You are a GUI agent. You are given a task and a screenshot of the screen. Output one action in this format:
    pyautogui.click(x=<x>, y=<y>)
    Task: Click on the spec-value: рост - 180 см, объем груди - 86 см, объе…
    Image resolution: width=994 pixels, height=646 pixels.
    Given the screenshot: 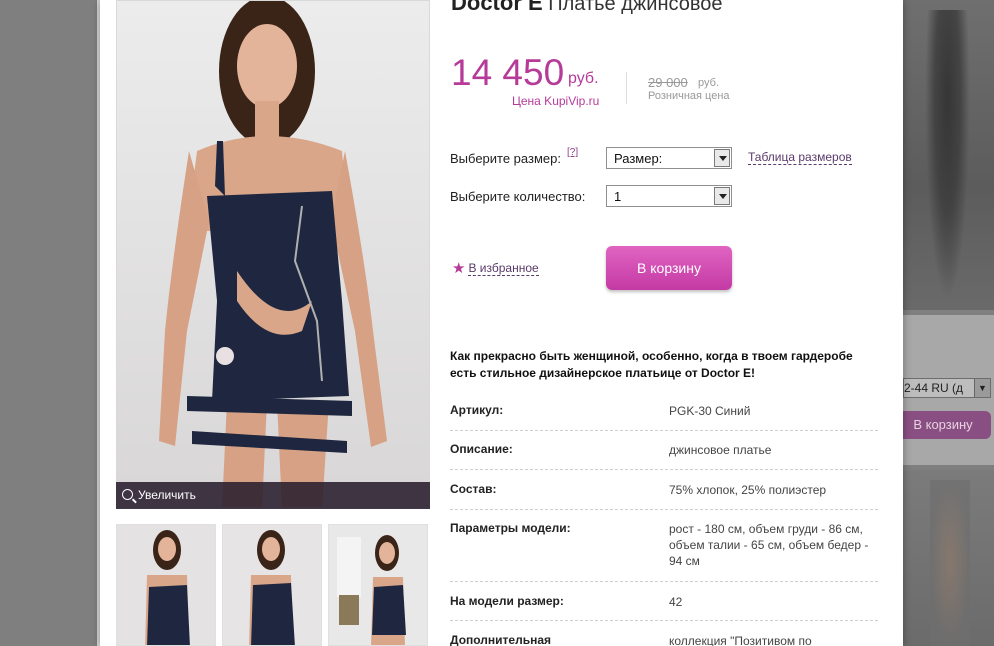 What is the action you would take?
    pyautogui.click(x=769, y=545)
    